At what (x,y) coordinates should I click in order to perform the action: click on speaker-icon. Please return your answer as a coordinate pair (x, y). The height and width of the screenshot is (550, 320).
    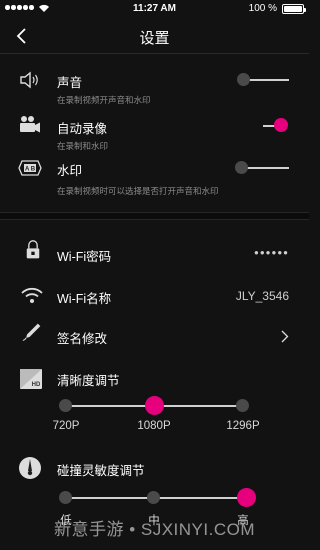
    Looking at the image, I should click on (29, 80).